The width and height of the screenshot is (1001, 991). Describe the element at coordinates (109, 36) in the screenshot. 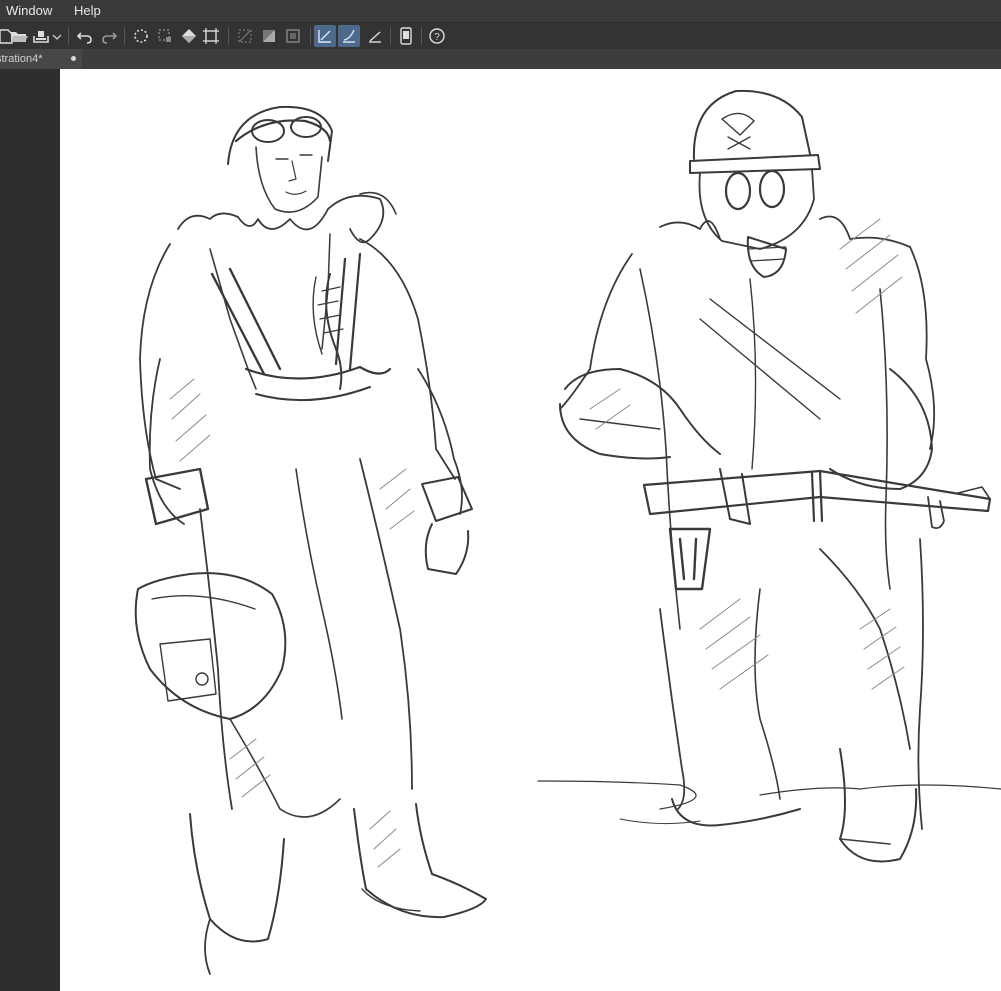

I see `redo-icon` at that location.